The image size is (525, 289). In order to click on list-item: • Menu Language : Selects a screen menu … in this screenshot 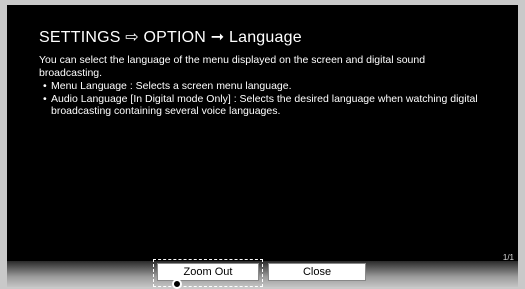, I will do `click(266, 86)`.